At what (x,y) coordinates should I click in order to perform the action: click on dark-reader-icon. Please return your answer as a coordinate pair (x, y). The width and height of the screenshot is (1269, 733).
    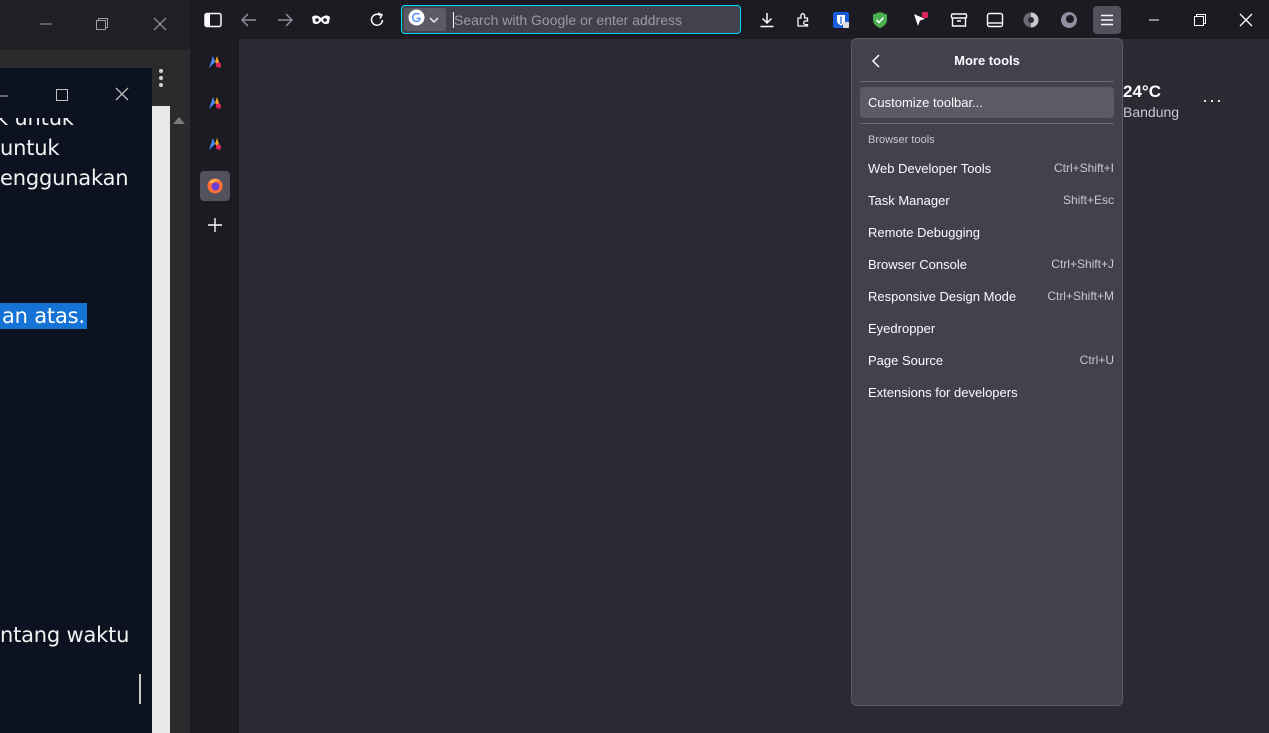
    Looking at the image, I should click on (1031, 20).